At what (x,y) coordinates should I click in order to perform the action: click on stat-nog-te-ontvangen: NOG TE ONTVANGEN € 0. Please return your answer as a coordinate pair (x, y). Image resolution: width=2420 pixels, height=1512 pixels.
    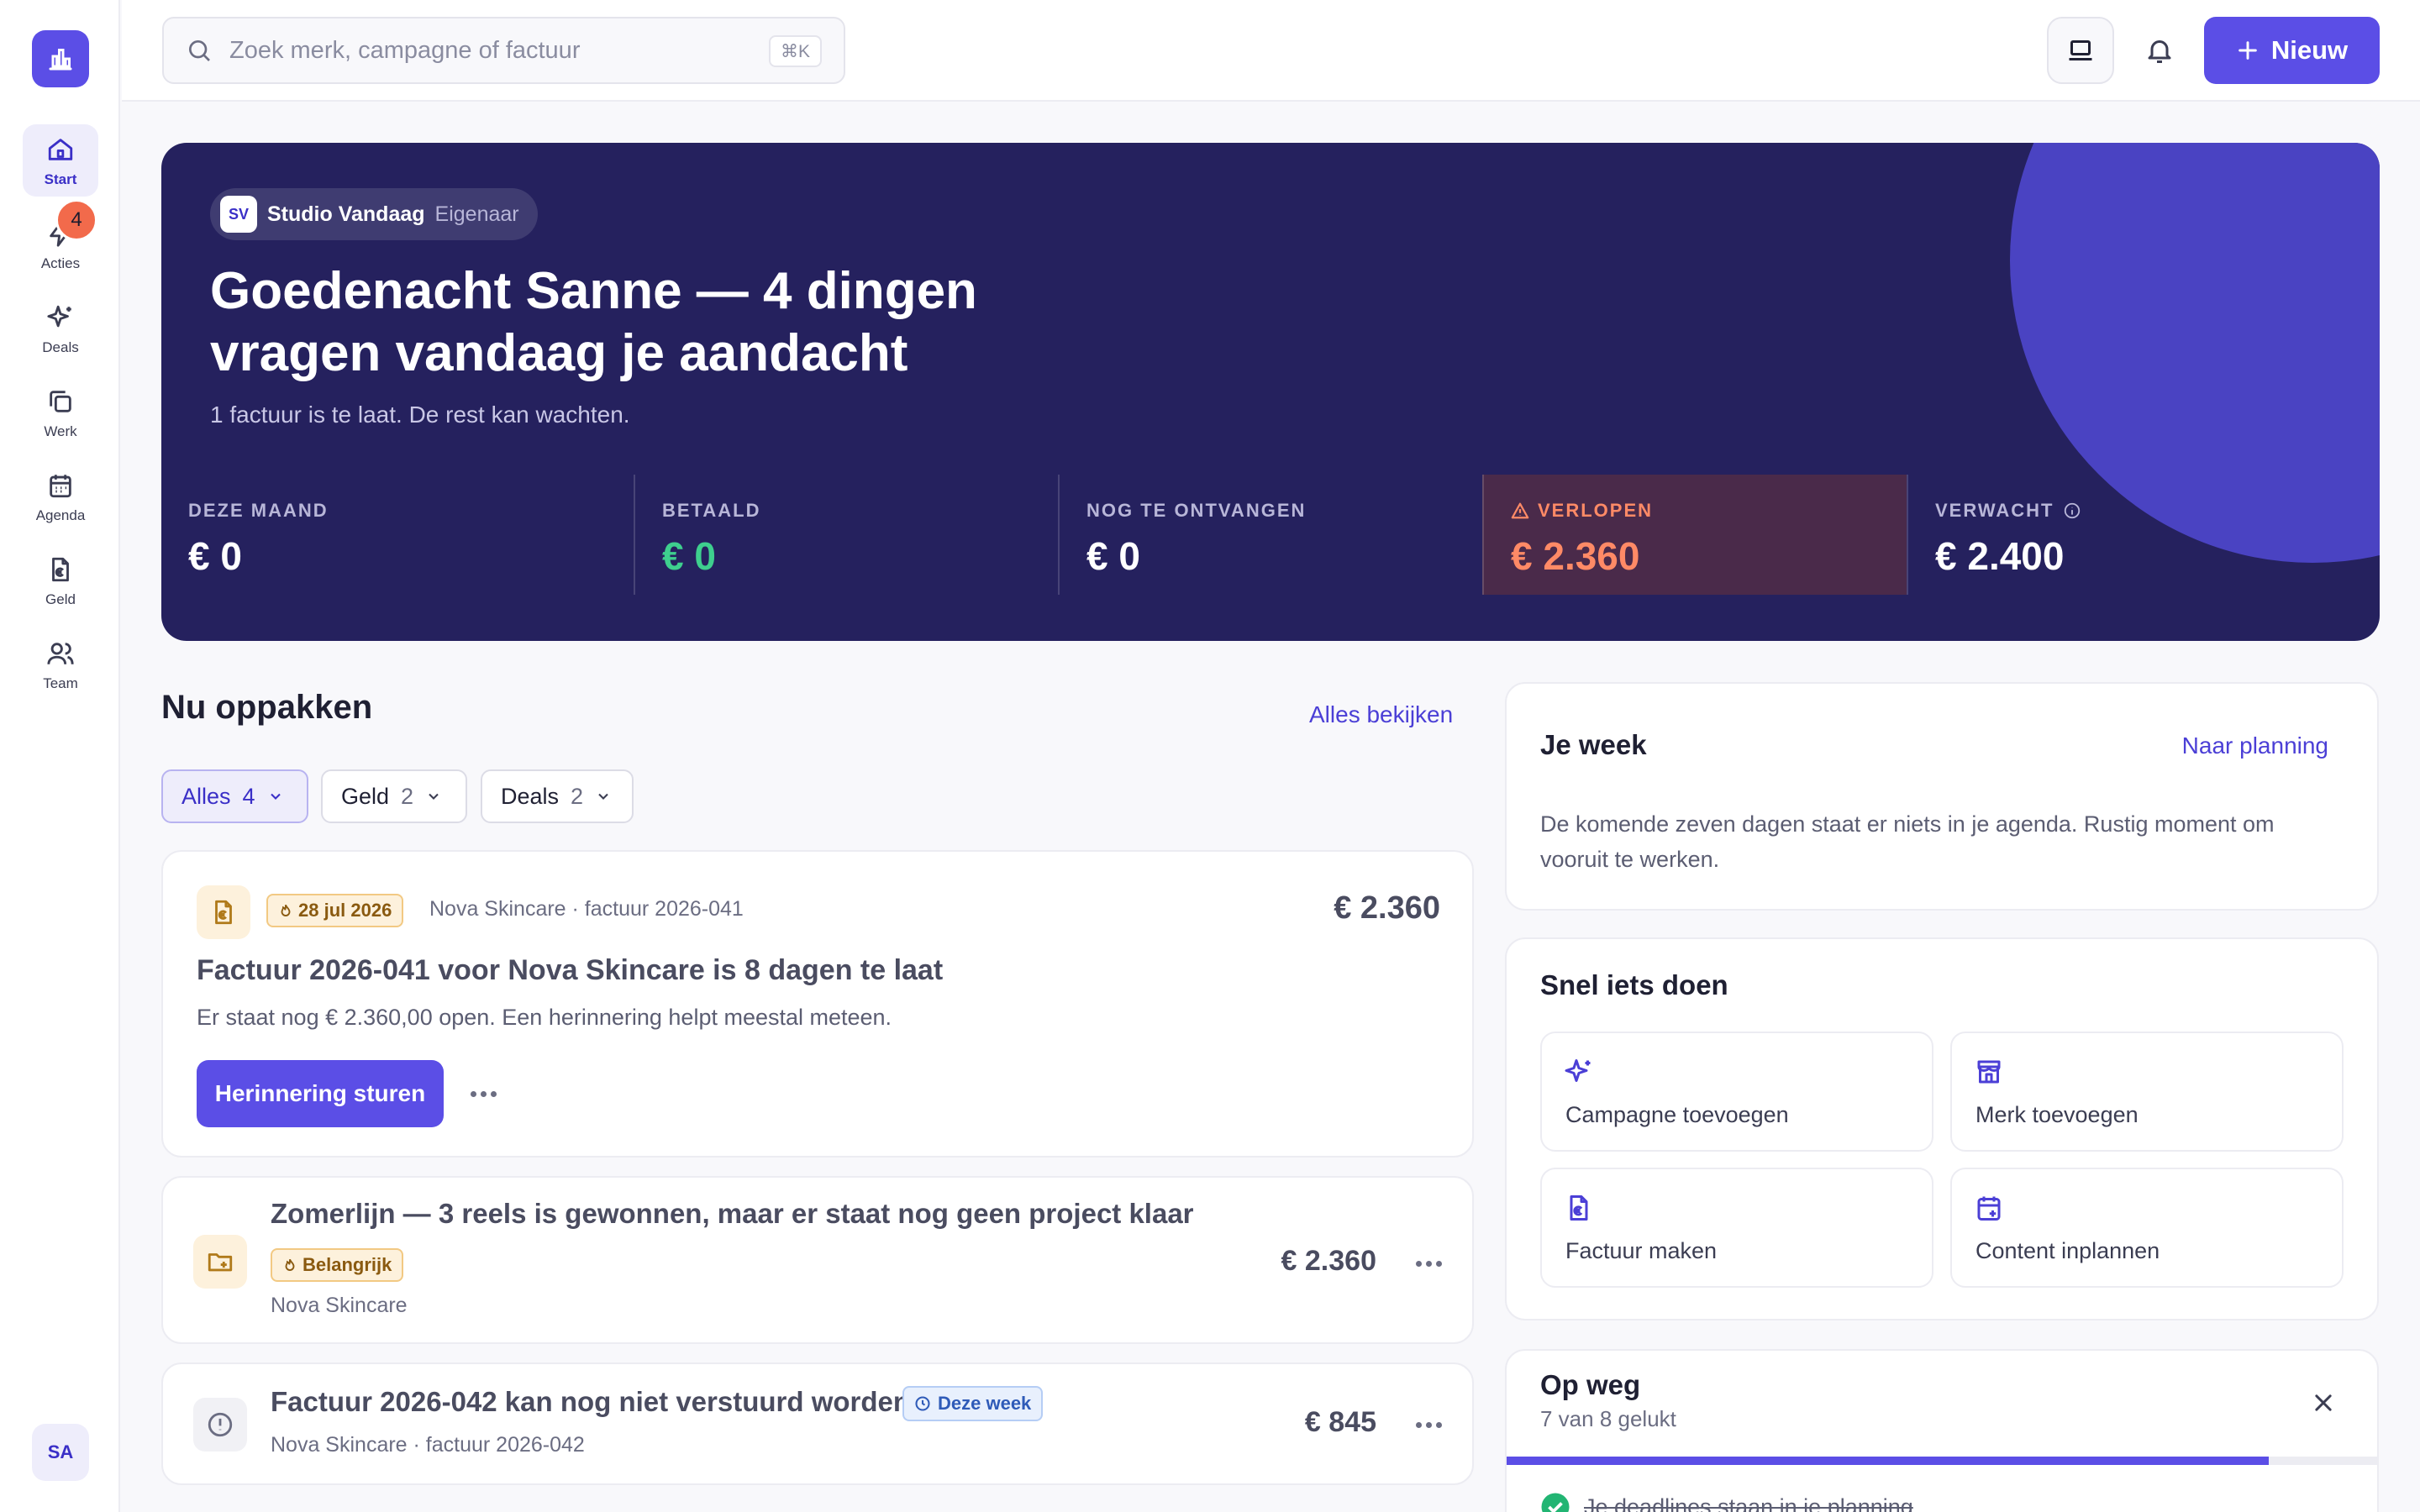
    Looking at the image, I should click on (1270, 535).